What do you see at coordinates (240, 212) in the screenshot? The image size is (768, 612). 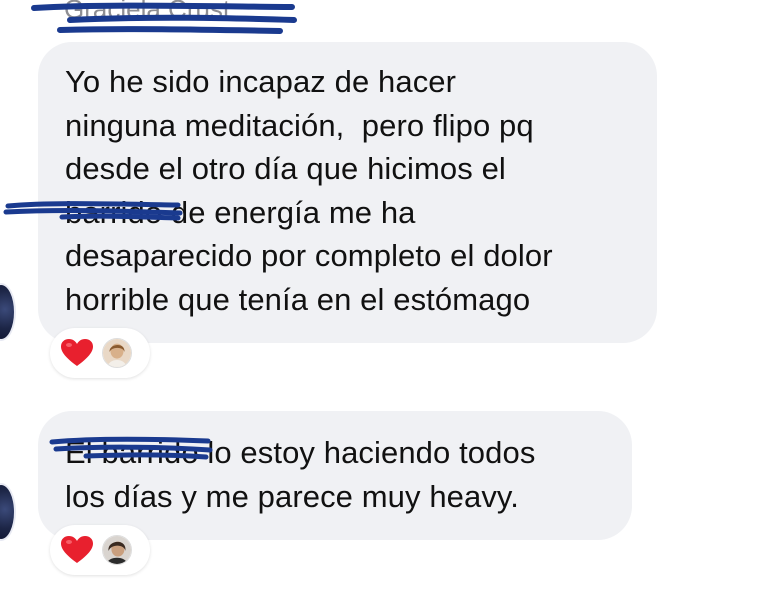 I see `message-line: barrido de energía me ha` at bounding box center [240, 212].